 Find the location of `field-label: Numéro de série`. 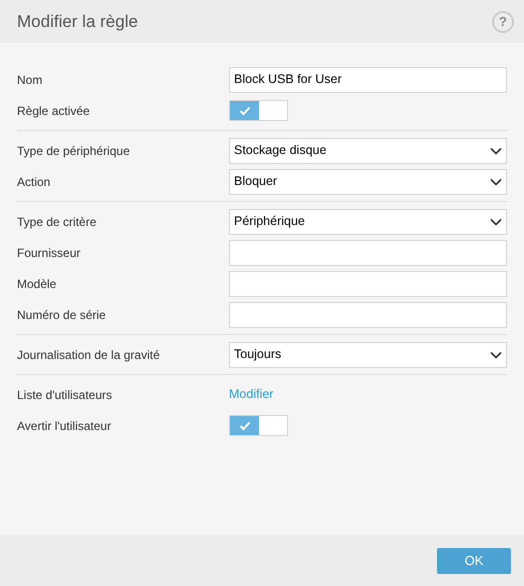

field-label: Numéro de série is located at coordinates (62, 315).